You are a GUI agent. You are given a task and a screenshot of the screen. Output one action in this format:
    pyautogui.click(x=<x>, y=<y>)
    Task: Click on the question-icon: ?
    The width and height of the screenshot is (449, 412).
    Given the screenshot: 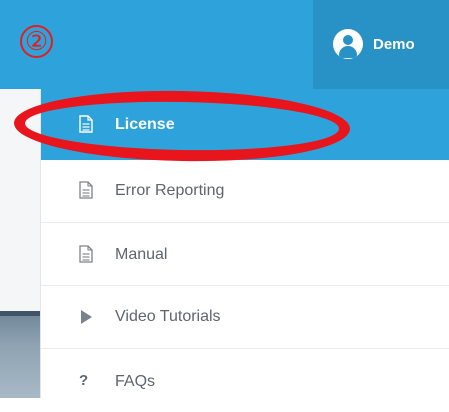 What is the action you would take?
    pyautogui.click(x=84, y=380)
    